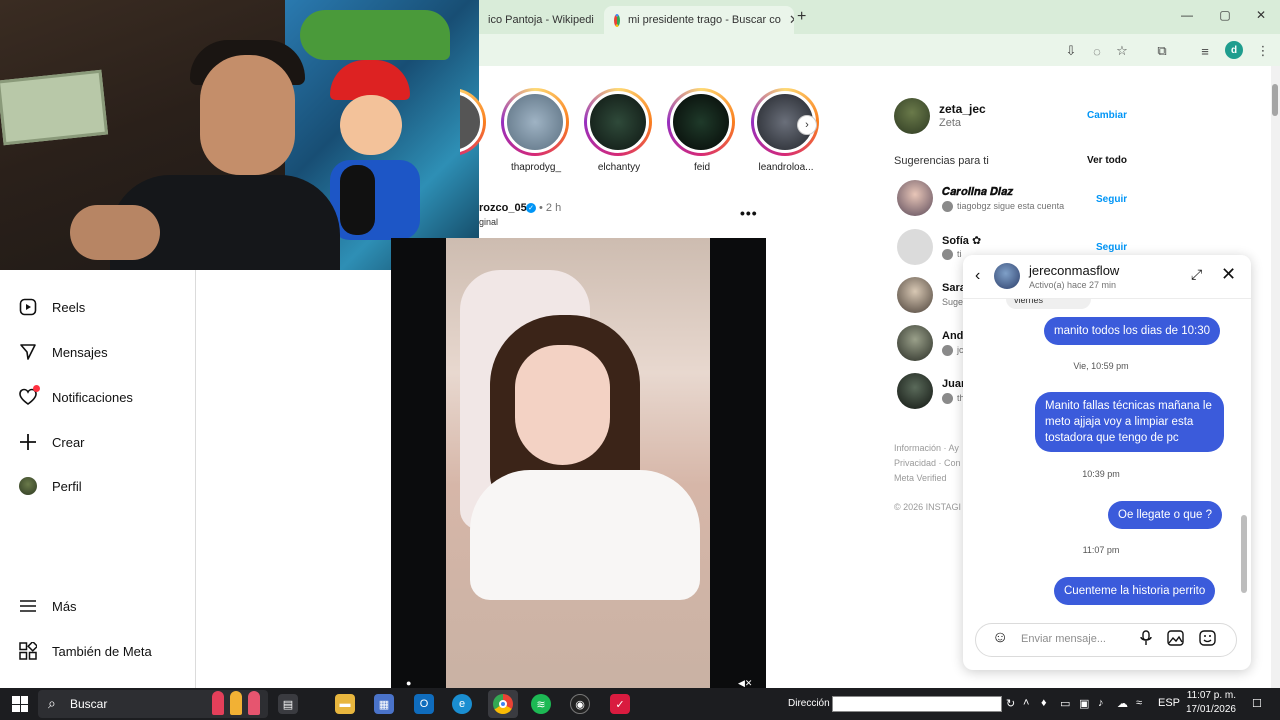  What do you see at coordinates (424, 704) in the screenshot?
I see `outlook-icon: O` at bounding box center [424, 704].